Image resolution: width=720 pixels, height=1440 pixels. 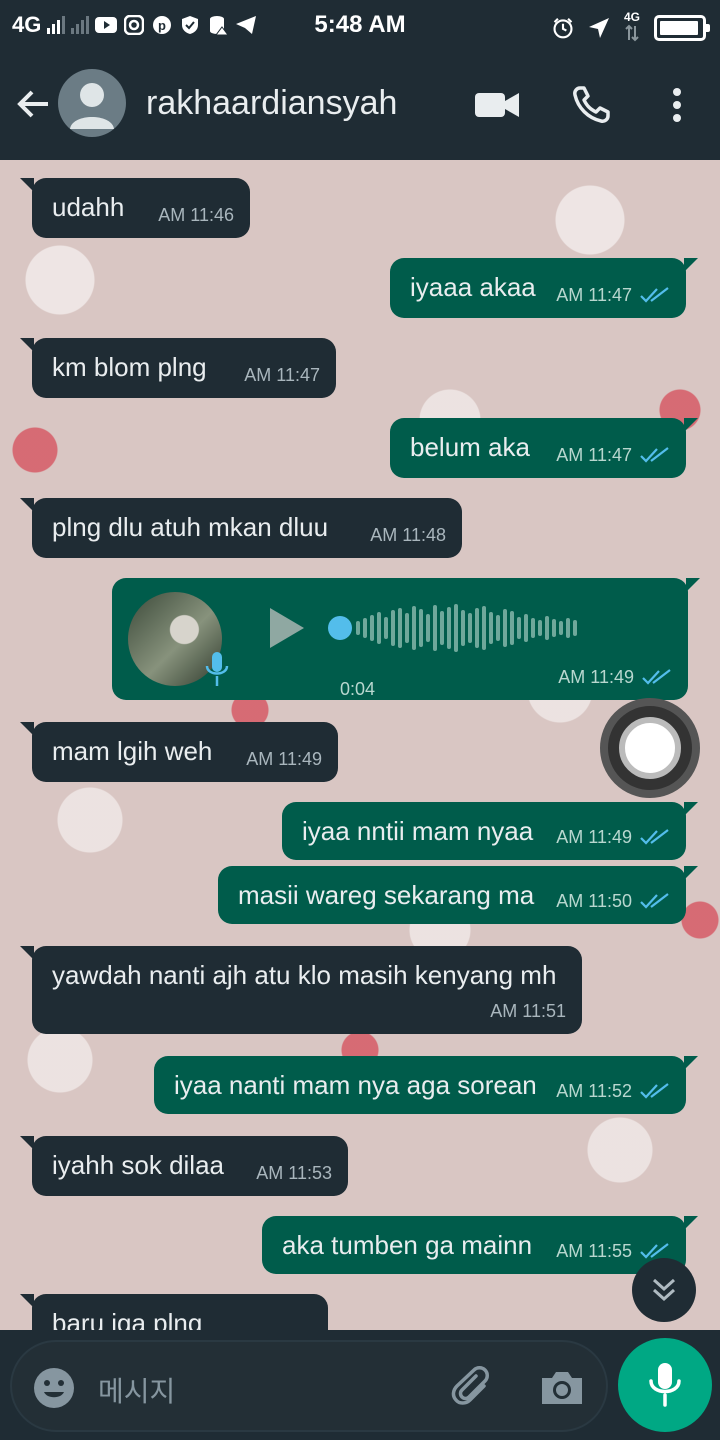 I want to click on phone-icon, so click(x=591, y=105).